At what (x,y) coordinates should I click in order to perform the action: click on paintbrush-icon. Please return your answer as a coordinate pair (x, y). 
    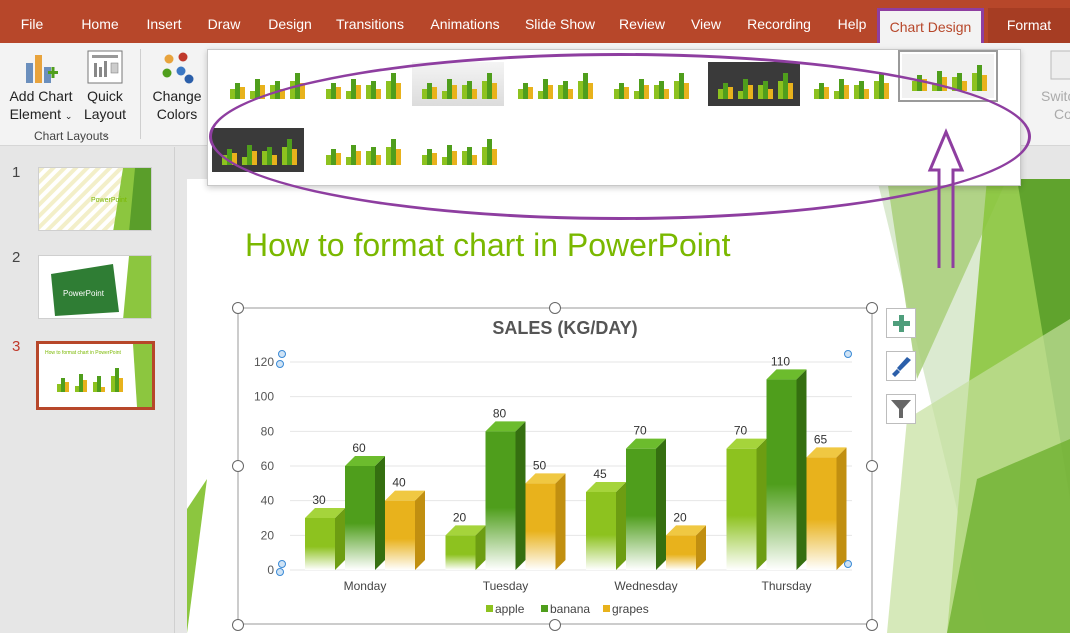
    Looking at the image, I should click on (901, 367).